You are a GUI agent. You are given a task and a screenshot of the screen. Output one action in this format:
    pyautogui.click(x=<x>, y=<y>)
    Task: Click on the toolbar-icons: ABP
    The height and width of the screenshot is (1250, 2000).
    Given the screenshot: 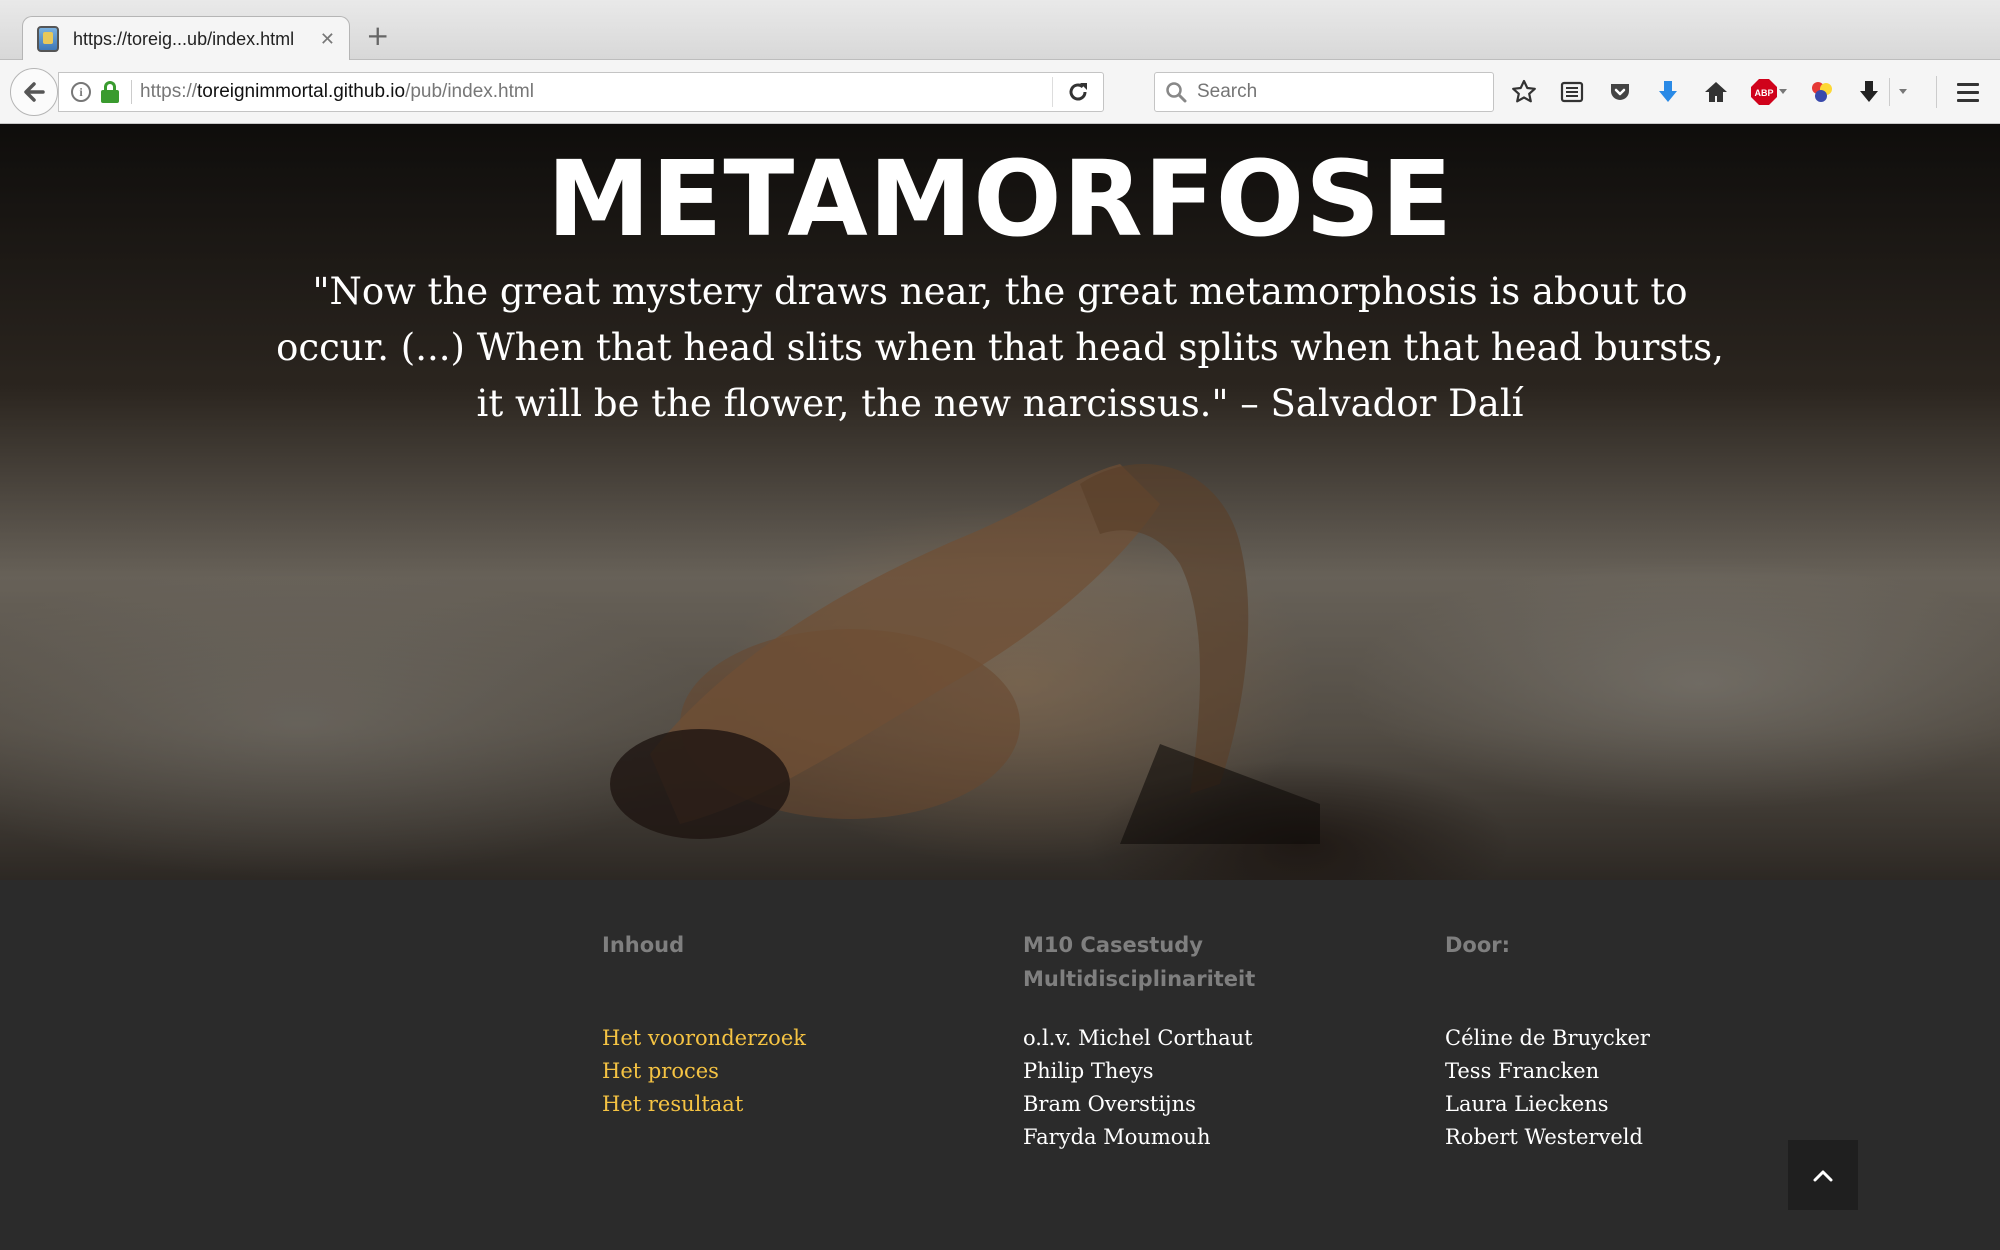 What is the action you would take?
    pyautogui.click(x=1715, y=92)
    